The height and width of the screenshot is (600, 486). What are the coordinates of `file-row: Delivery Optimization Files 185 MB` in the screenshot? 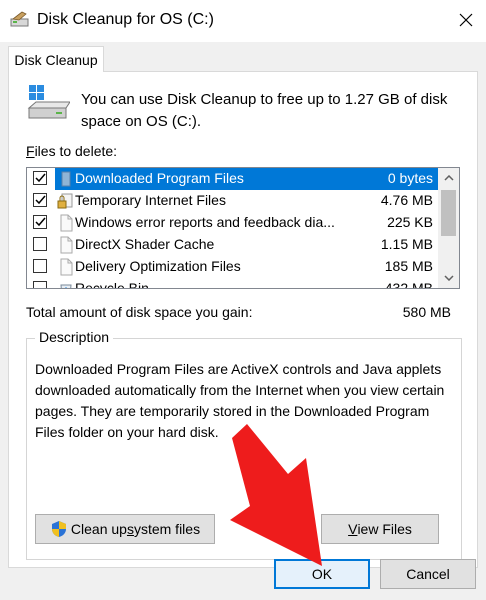 It's located at (233, 267).